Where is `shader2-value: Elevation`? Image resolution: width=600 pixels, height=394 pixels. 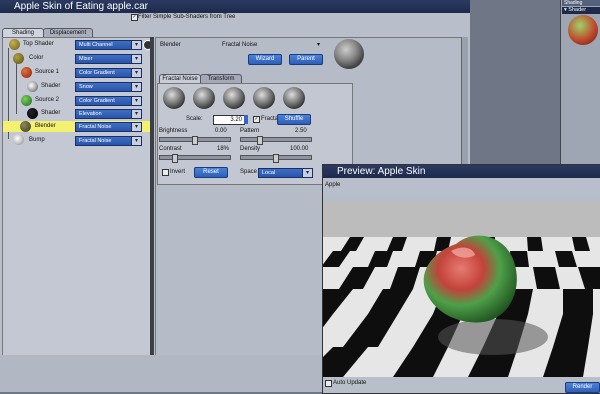
shader2-value: Elevation is located at coordinates (90, 114).